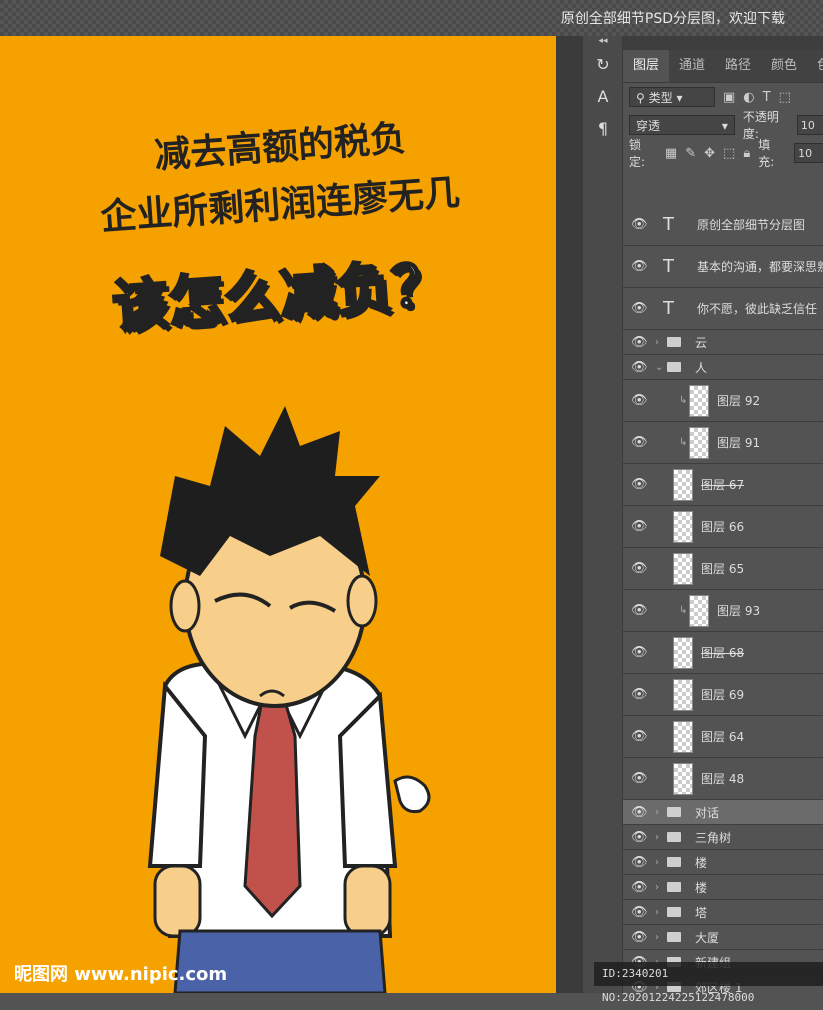 Image resolution: width=823 pixels, height=1010 pixels. What do you see at coordinates (603, 65) in the screenshot?
I see `history-icon: ↻` at bounding box center [603, 65].